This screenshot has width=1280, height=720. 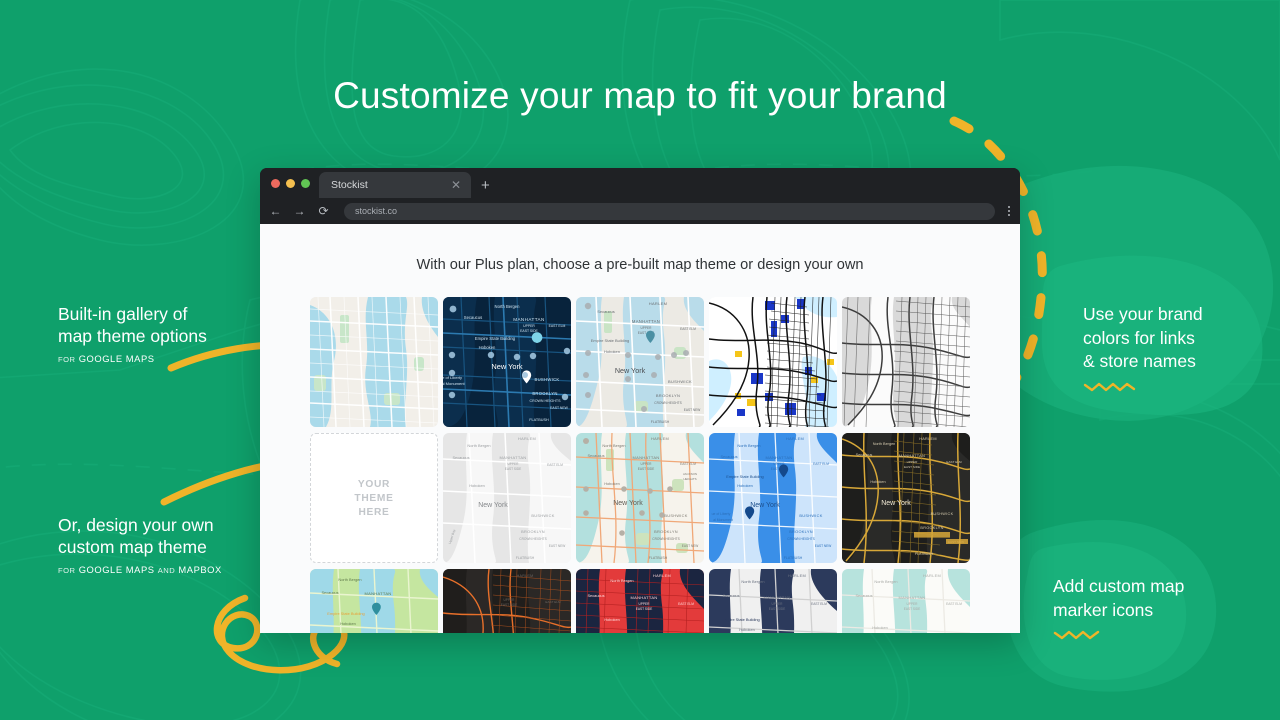 I want to click on arrow-right-icon: →, so click(x=299, y=211).